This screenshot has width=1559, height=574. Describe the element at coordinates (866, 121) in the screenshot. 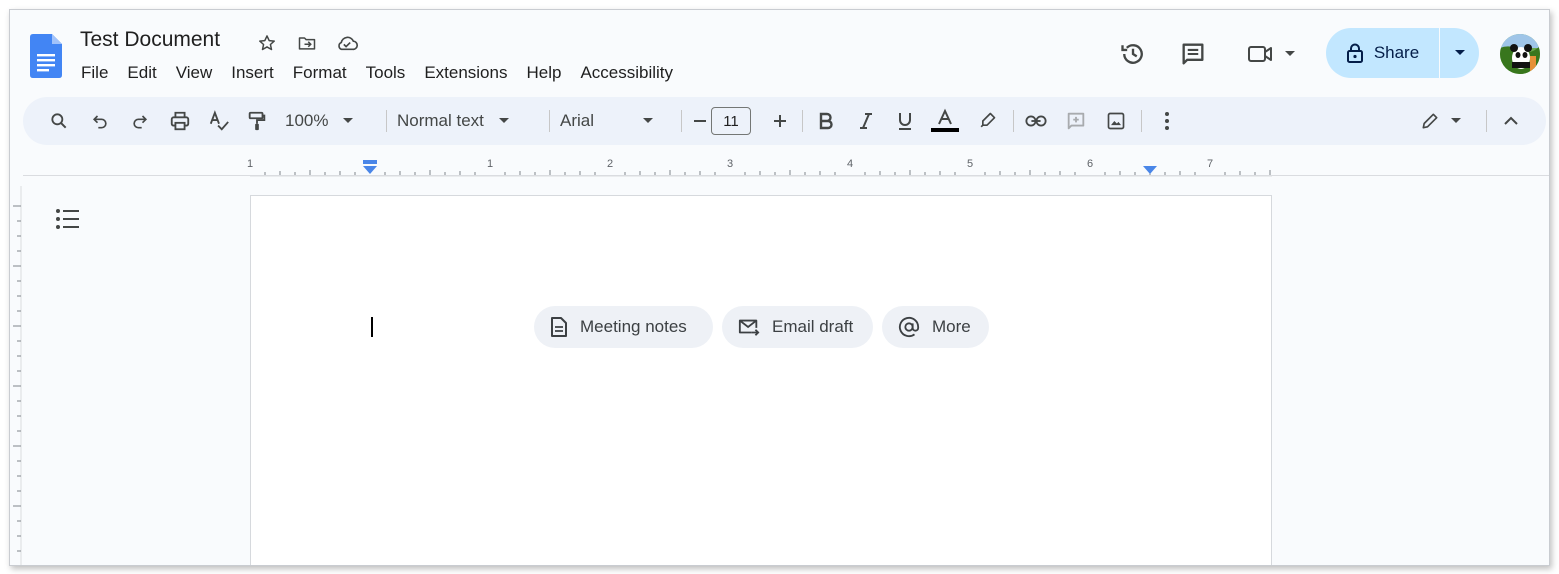

I see `italic-icon` at that location.